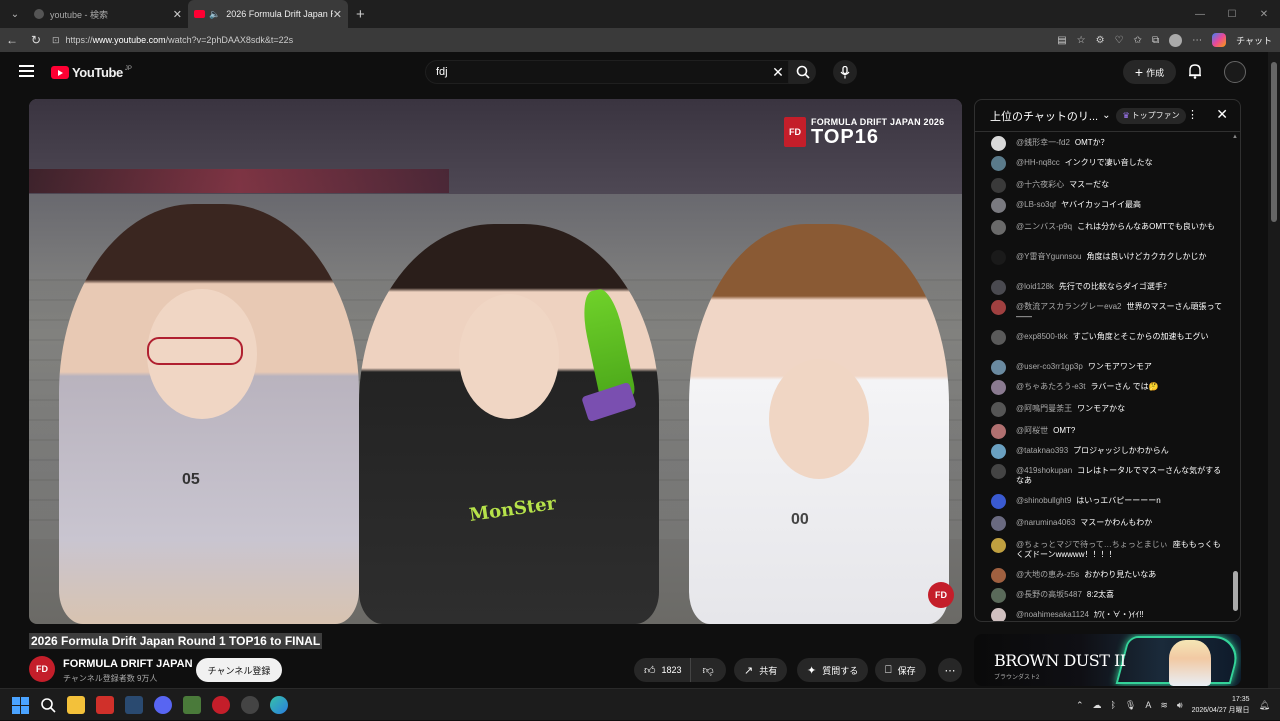 The image size is (1280, 721). Describe the element at coordinates (1049, 256) in the screenshot. I see `chat-author-name: @Y雷音Ygunnsou` at that location.